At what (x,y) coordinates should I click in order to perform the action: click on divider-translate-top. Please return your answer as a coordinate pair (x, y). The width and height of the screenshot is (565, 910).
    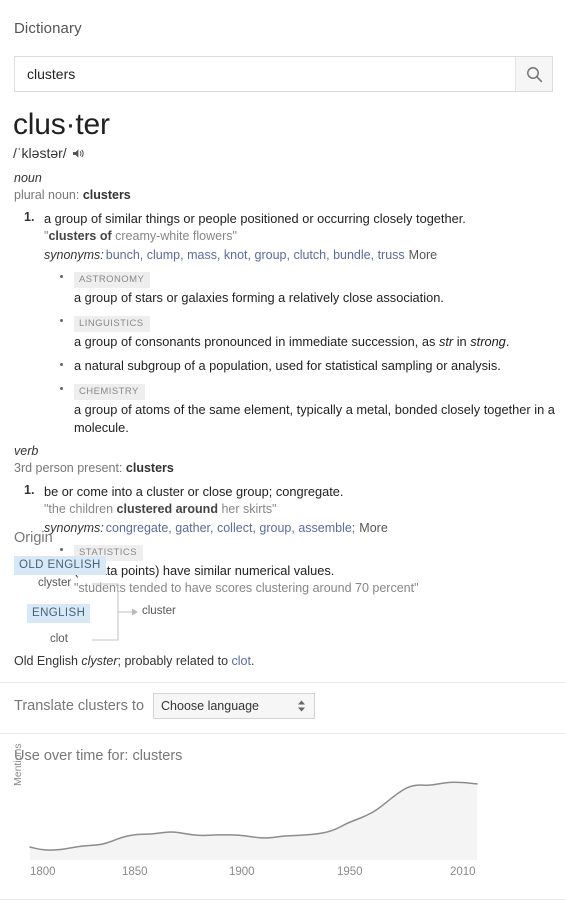
    Looking at the image, I should click on (282, 682).